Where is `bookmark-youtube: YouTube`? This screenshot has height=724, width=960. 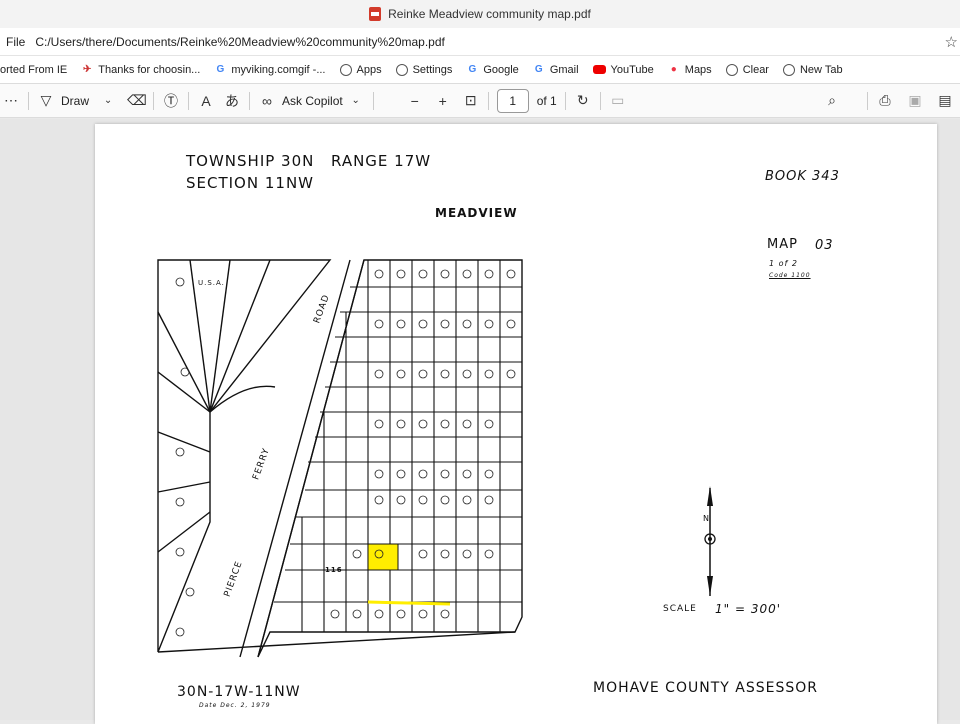 bookmark-youtube: YouTube is located at coordinates (623, 69).